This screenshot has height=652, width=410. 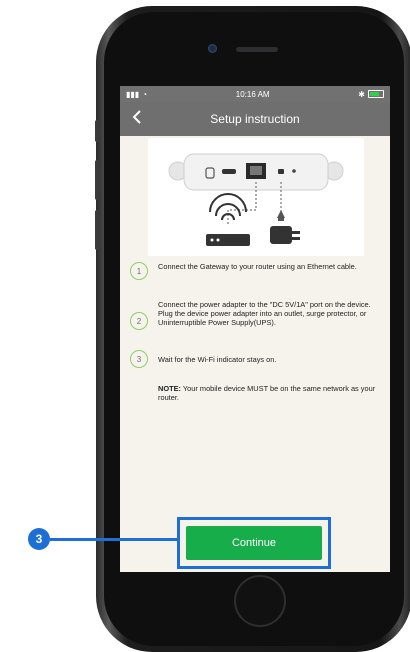 I want to click on step-3: 3 Wait for the Wi-Fi indicator stays on., so click(x=256, y=359).